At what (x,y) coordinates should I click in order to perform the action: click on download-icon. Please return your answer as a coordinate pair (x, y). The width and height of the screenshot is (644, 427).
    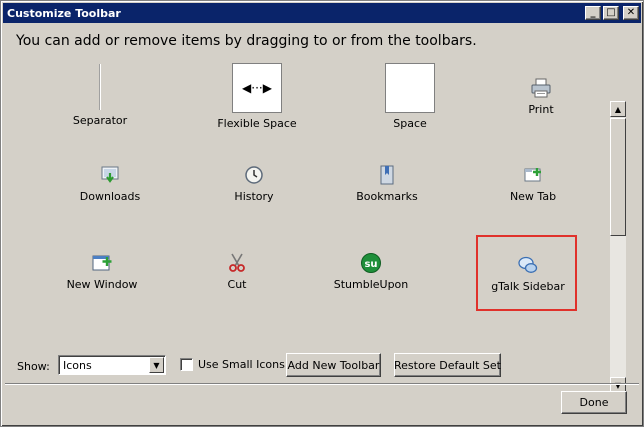
    Looking at the image, I should click on (110, 175).